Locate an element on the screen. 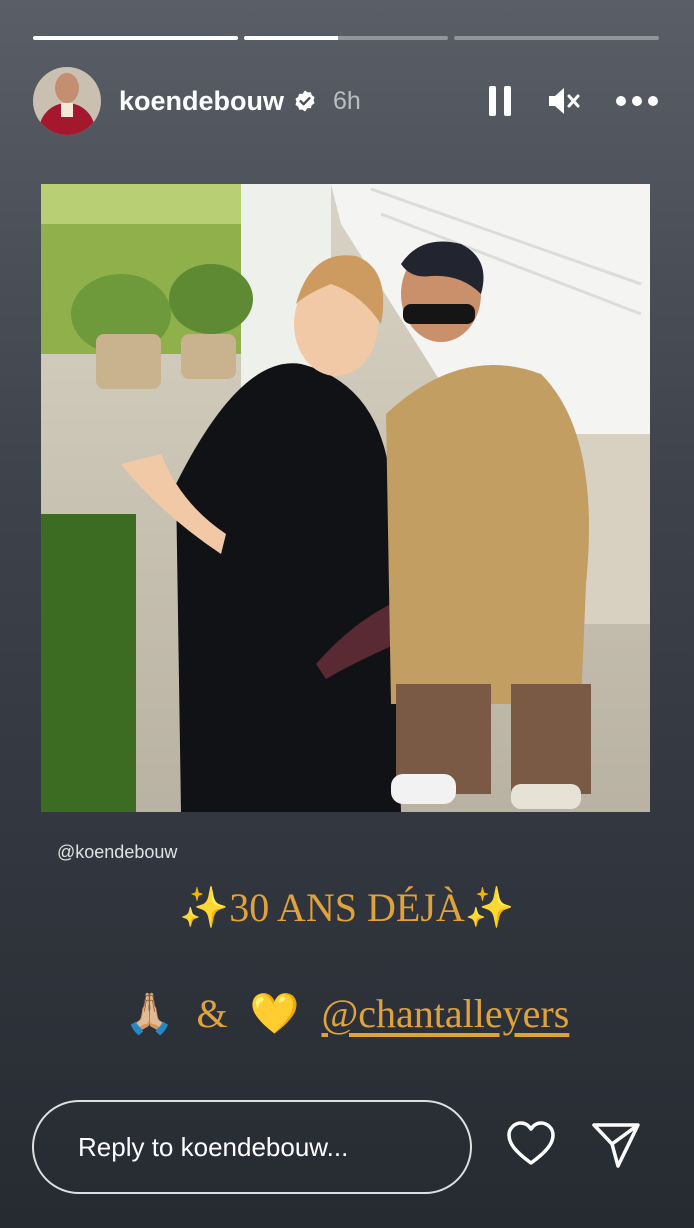 This screenshot has height=1228, width=694. pause-icon is located at coordinates (500, 101).